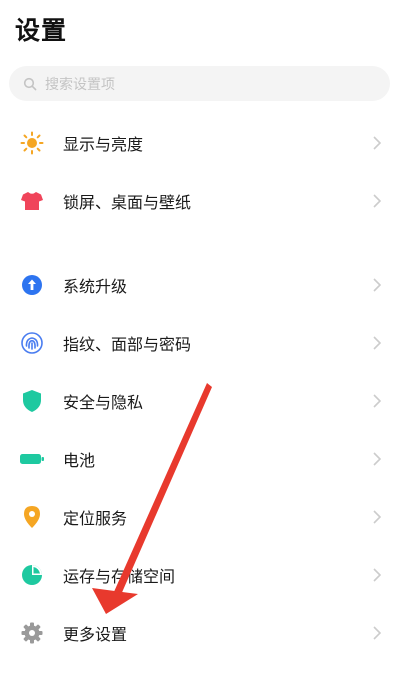 The width and height of the screenshot is (411, 687). I want to click on search-input: 搜索设置项, so click(199, 83).